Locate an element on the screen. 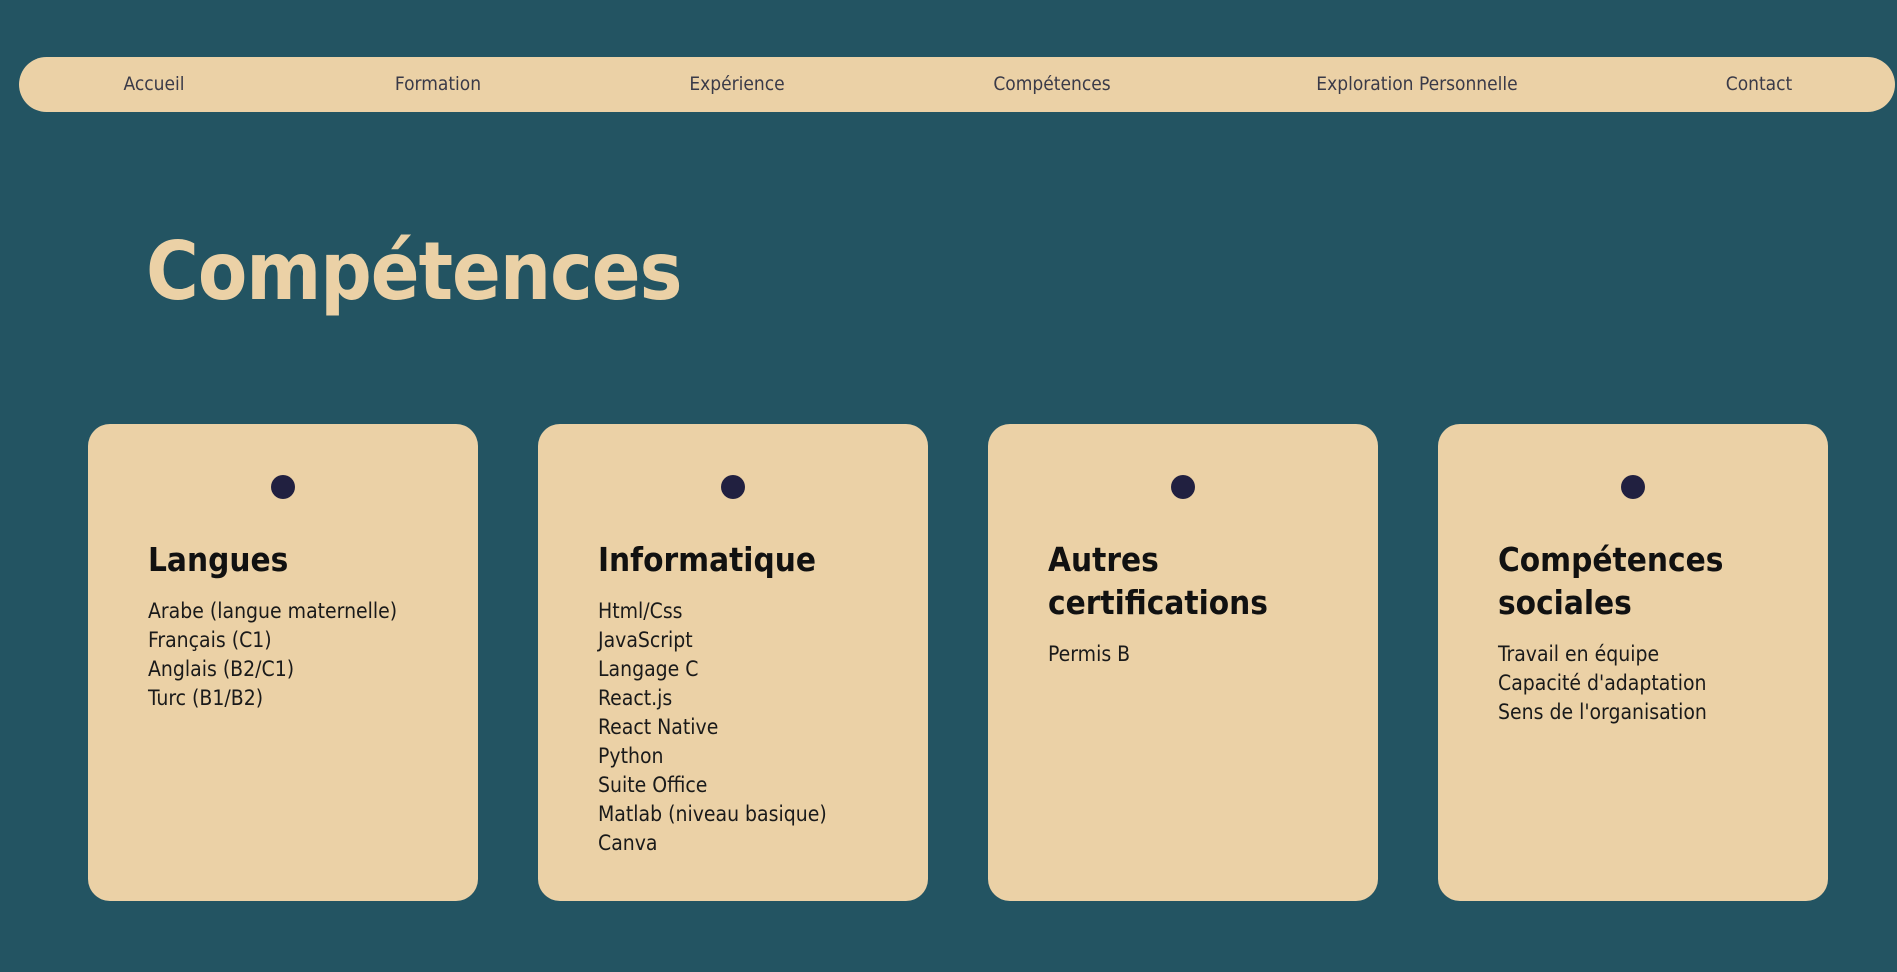 Image resolution: width=1897 pixels, height=972 pixels. skill-item: Capacité d'adaptation is located at coordinates (1602, 683).